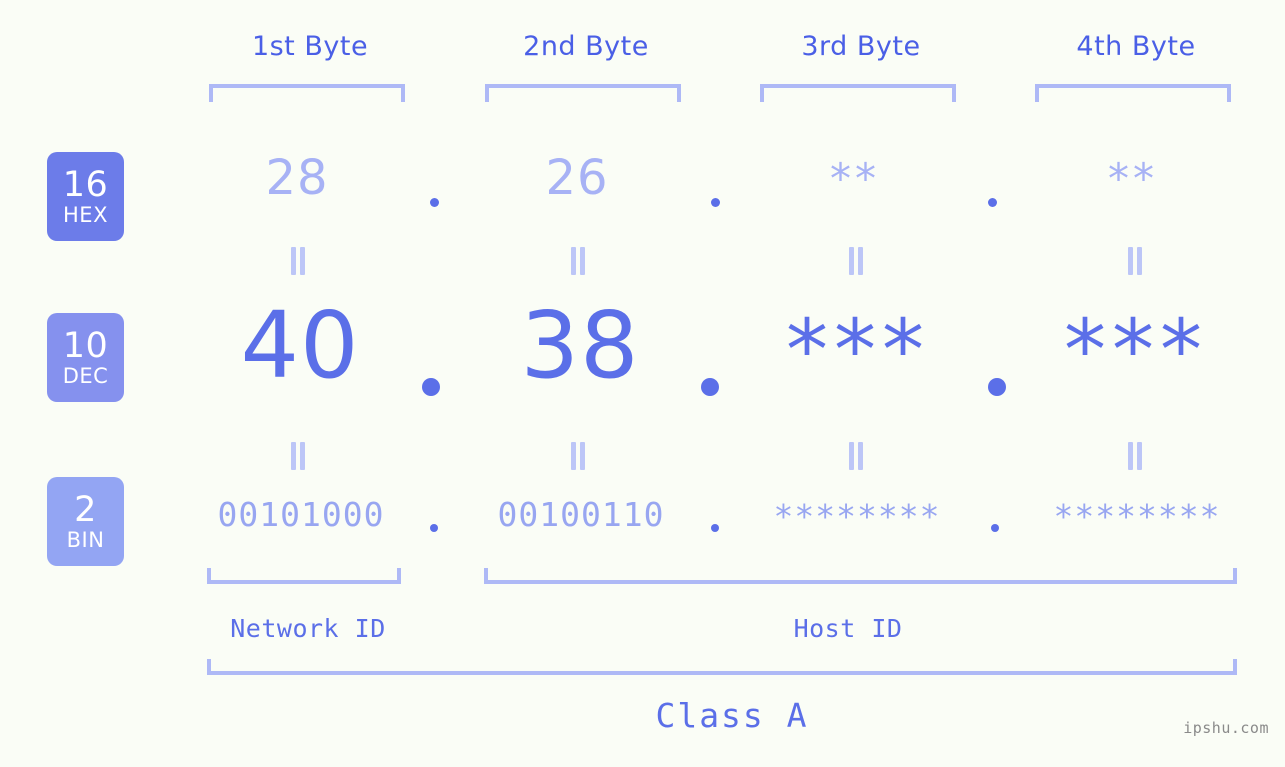  I want to click on hex-byte-1: 28, so click(297, 178).